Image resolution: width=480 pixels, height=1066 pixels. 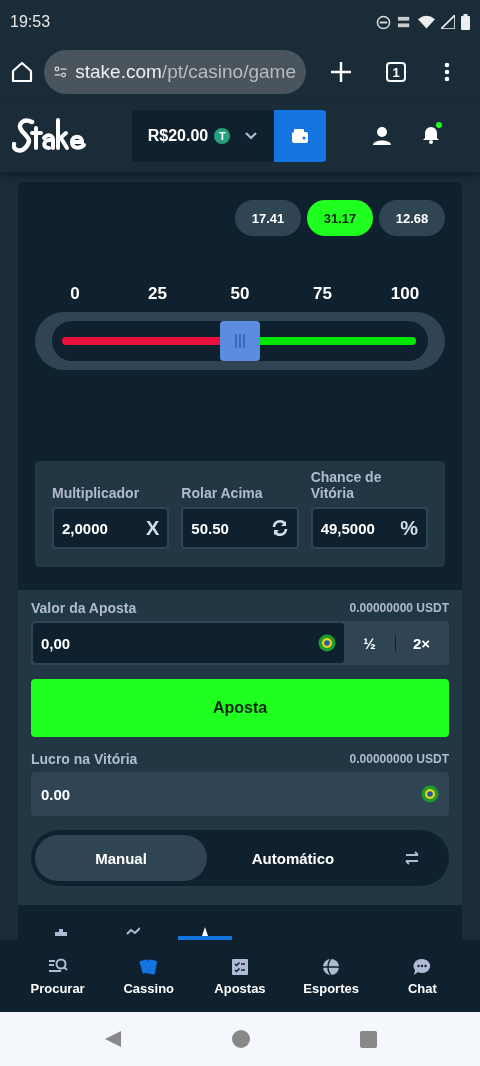 What do you see at coordinates (84, 759) in the screenshot?
I see `field-label: Lucro na Vitória` at bounding box center [84, 759].